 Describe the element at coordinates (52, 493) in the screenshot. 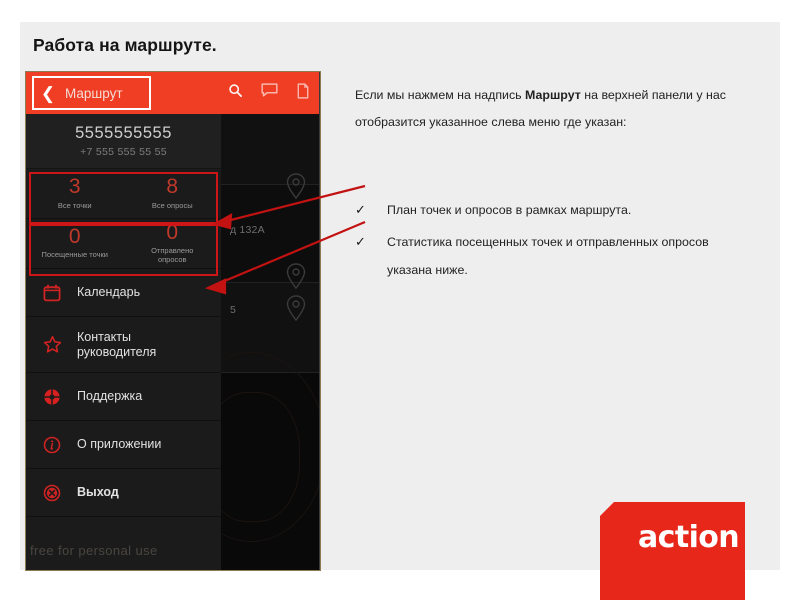

I see `exit-icon` at that location.